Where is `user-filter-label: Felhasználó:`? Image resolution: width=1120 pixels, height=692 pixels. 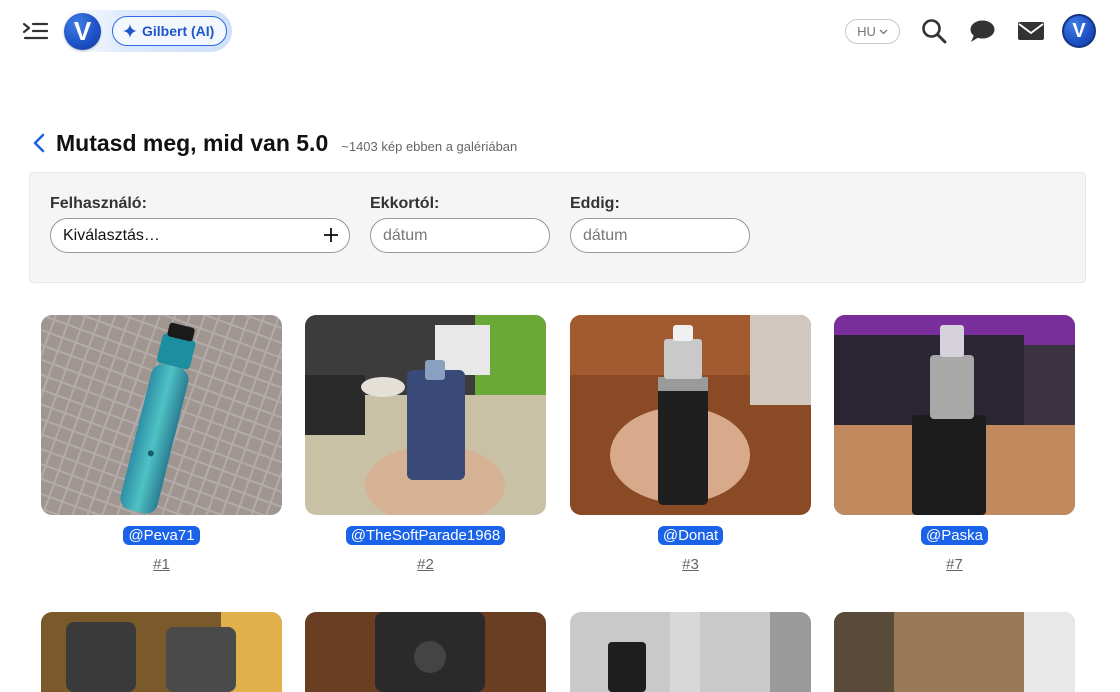 user-filter-label: Felhasználó: is located at coordinates (98, 203).